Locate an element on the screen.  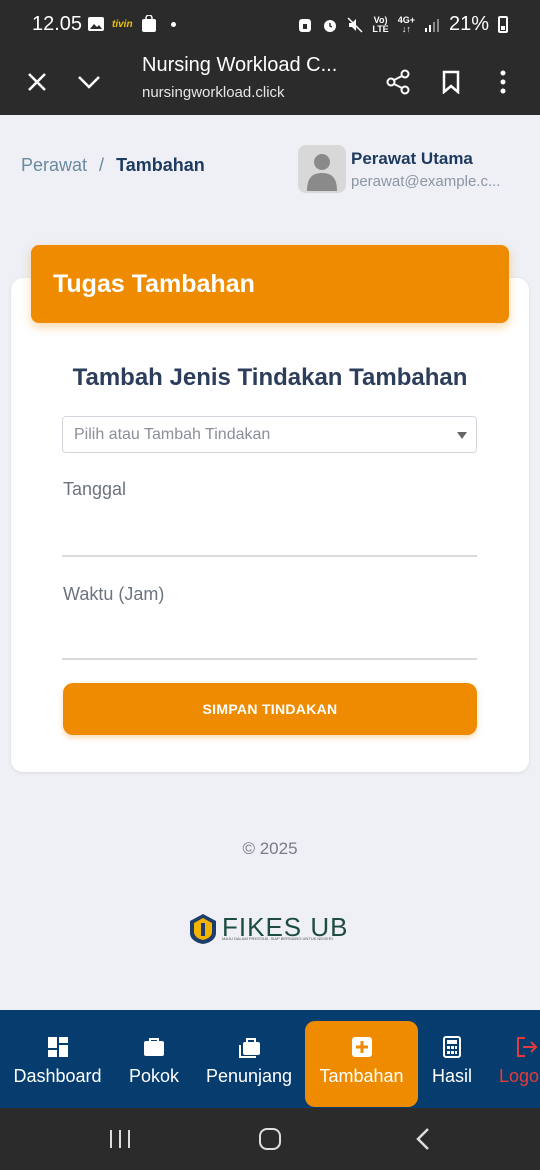
app-notification-icon: tivin is located at coordinates (122, 24).